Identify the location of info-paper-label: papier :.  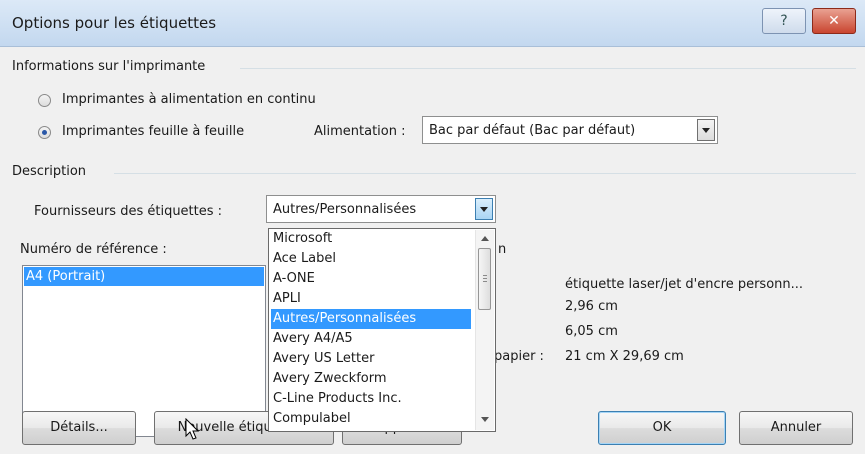
(519, 356).